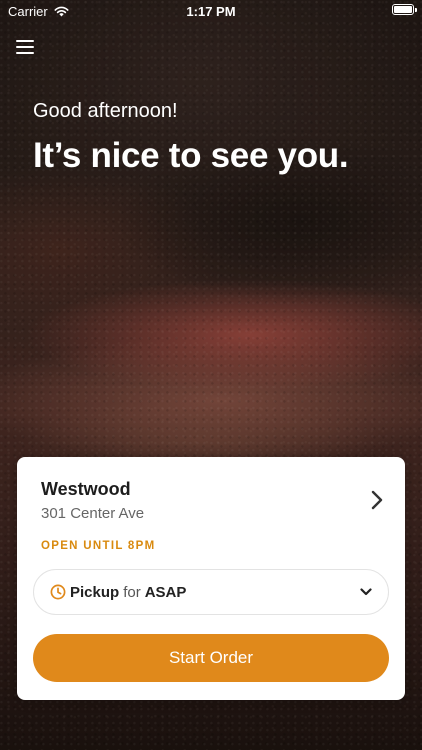 Image resolution: width=422 pixels, height=750 pixels. Describe the element at coordinates (95, 592) in the screenshot. I see `order-mode: Pickup` at that location.